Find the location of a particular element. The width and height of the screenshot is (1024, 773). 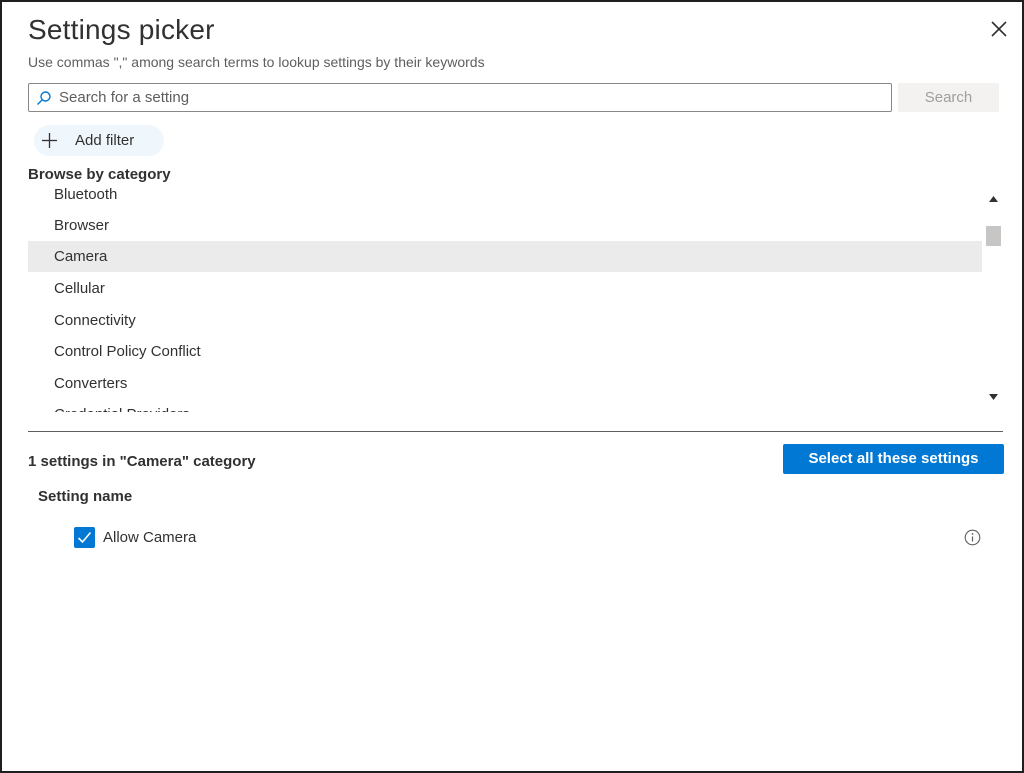

category-item-credential-providers: Credential Providers is located at coordinates (505, 405).